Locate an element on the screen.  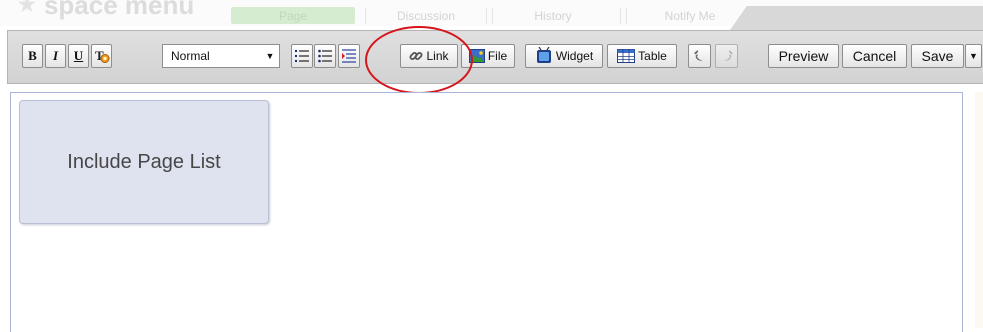
tab-notify-me-label: Notify Me is located at coordinates (690, 15).